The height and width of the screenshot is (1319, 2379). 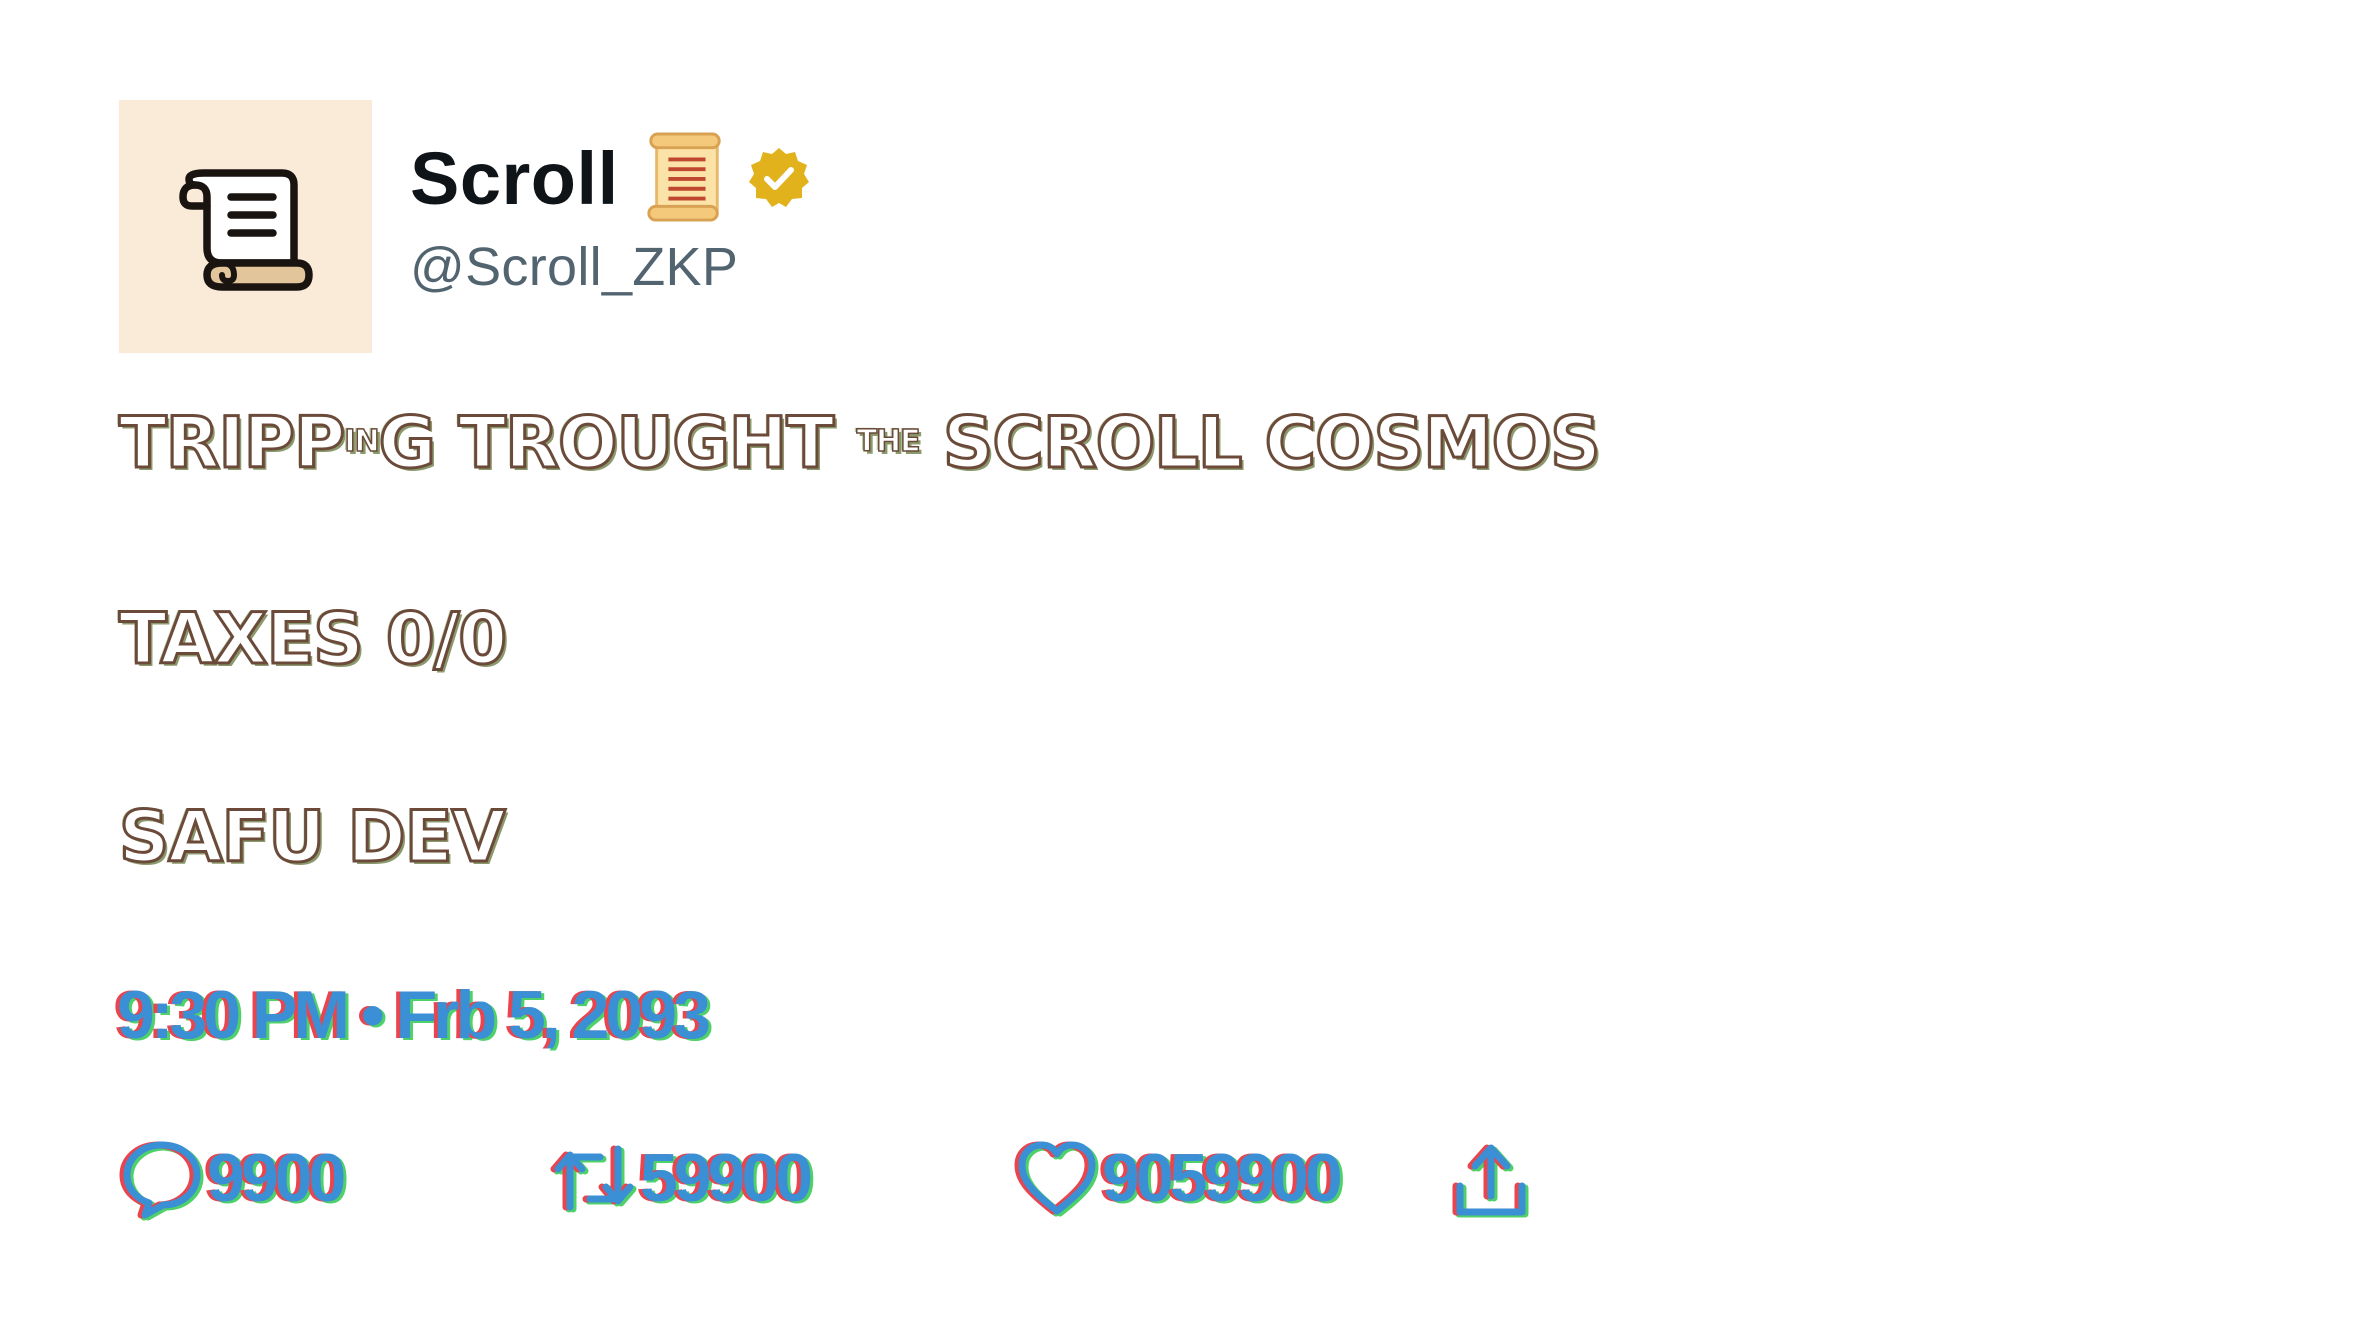 What do you see at coordinates (683, 177) in the screenshot?
I see `scroll-emoji-icon` at bounding box center [683, 177].